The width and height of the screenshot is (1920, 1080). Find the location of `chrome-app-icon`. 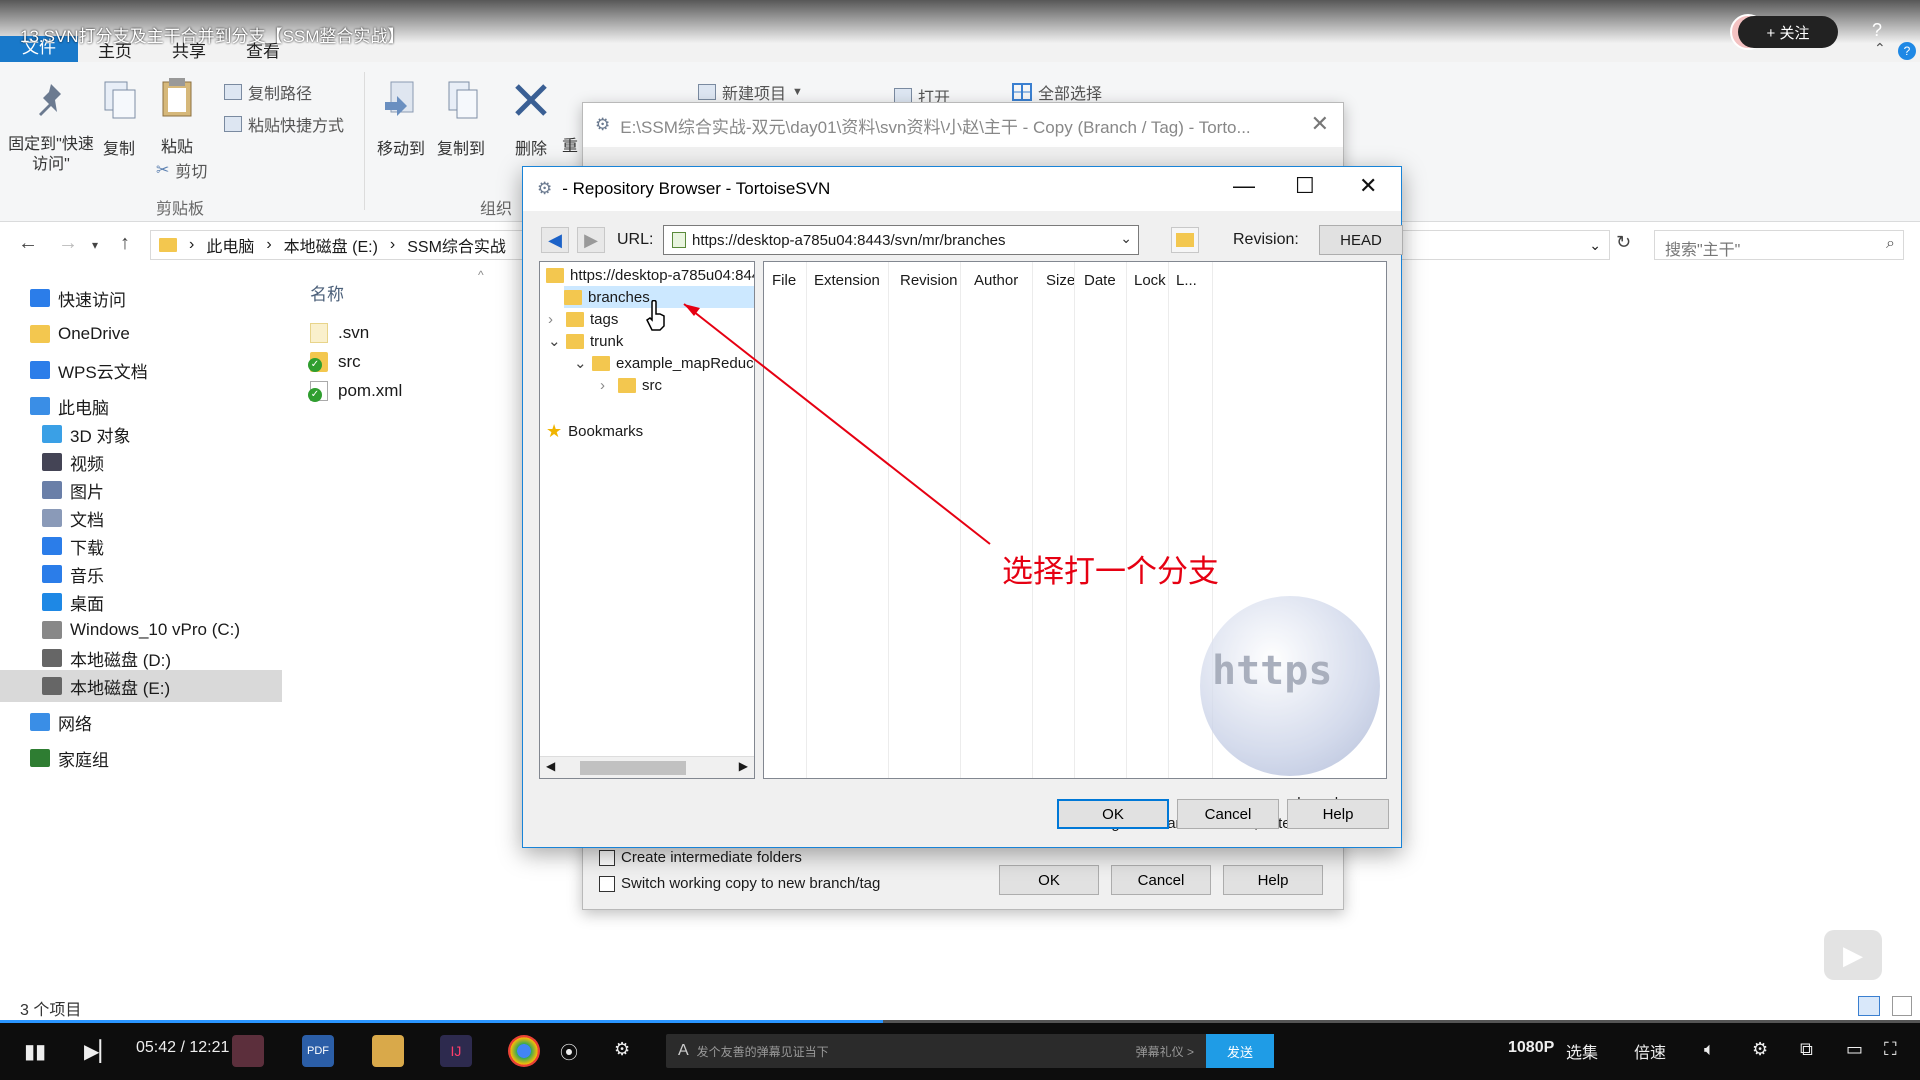

chrome-app-icon is located at coordinates (524, 1051).